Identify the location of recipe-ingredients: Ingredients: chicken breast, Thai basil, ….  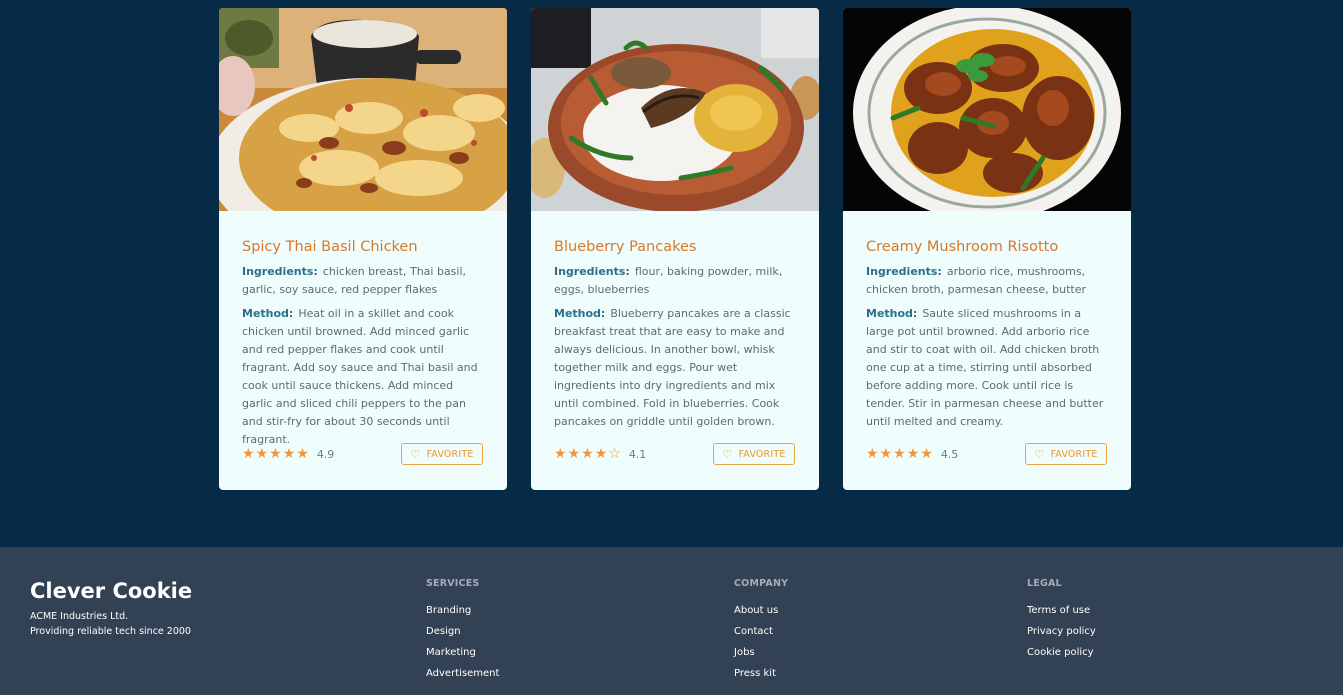
(363, 281).